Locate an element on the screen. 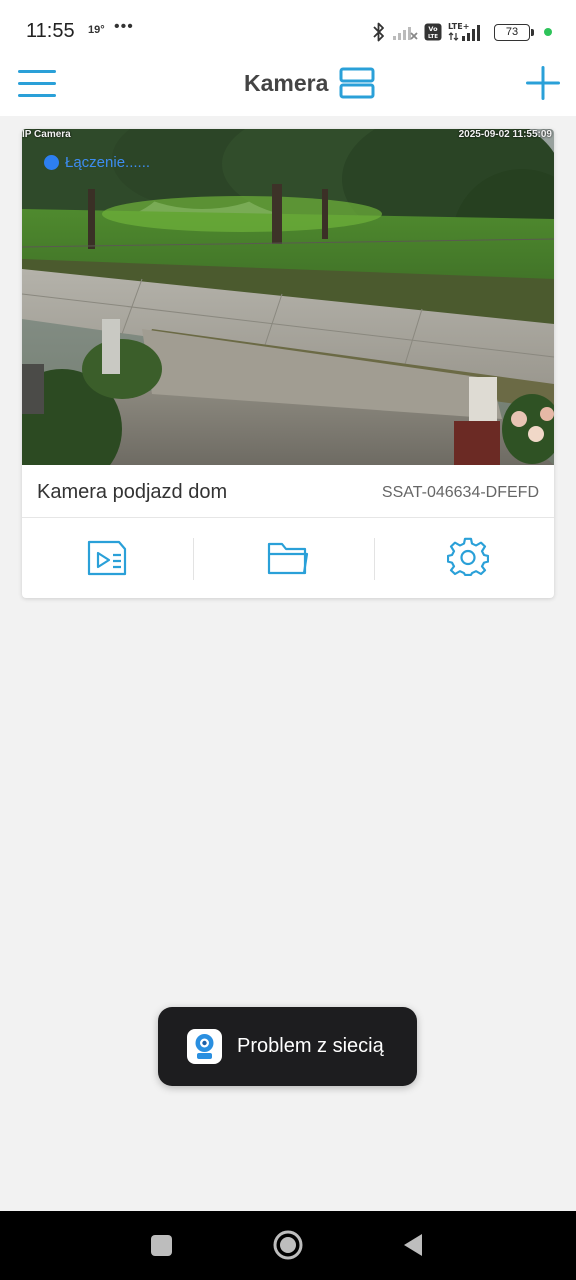 This screenshot has height=1280, width=576. camera-uid: SSAT-046634-DFEFD is located at coordinates (460, 492).